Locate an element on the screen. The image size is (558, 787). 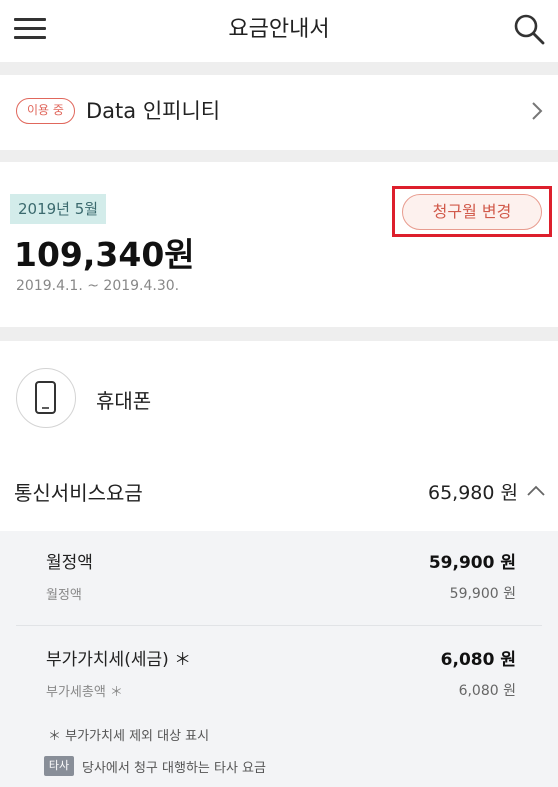
item-value: 59,900 원 is located at coordinates (472, 563).